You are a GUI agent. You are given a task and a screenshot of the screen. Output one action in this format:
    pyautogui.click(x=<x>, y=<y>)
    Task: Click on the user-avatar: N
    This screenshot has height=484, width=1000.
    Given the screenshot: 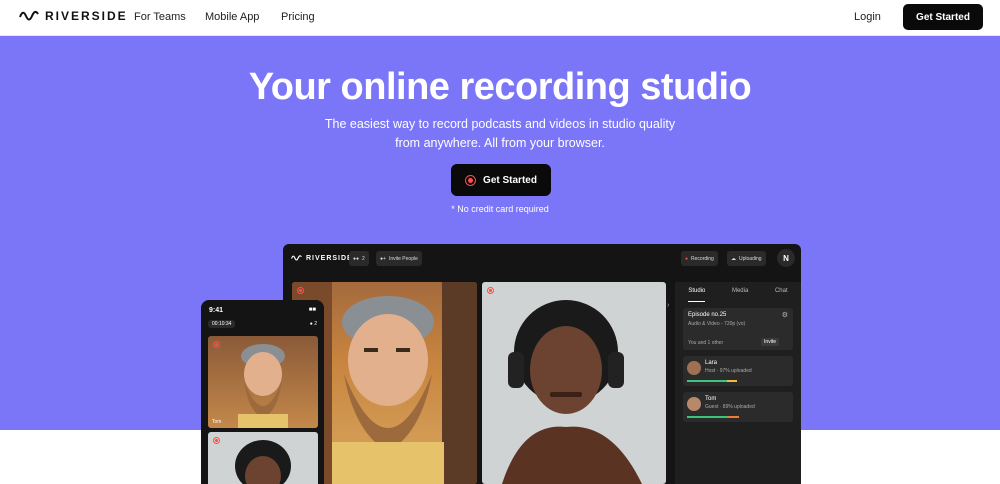 What is the action you would take?
    pyautogui.click(x=786, y=258)
    